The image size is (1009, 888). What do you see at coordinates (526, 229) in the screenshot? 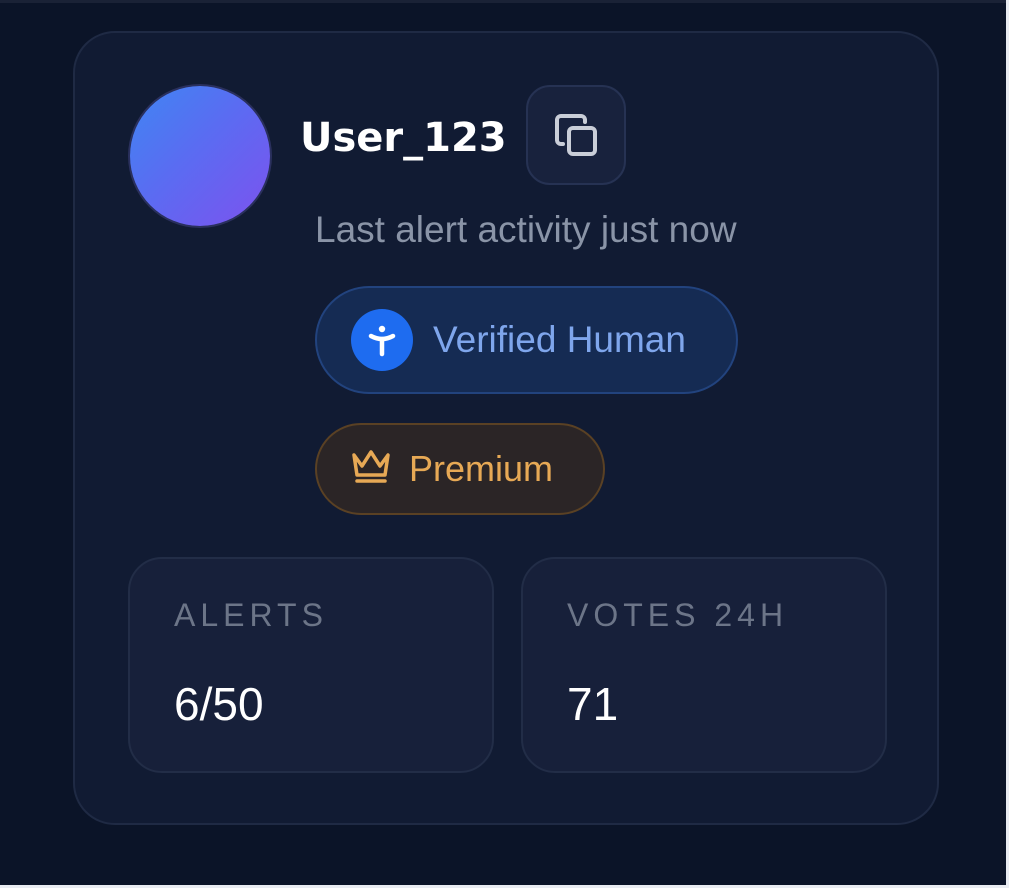
I see `last-activity-text: Last alert activity just now` at bounding box center [526, 229].